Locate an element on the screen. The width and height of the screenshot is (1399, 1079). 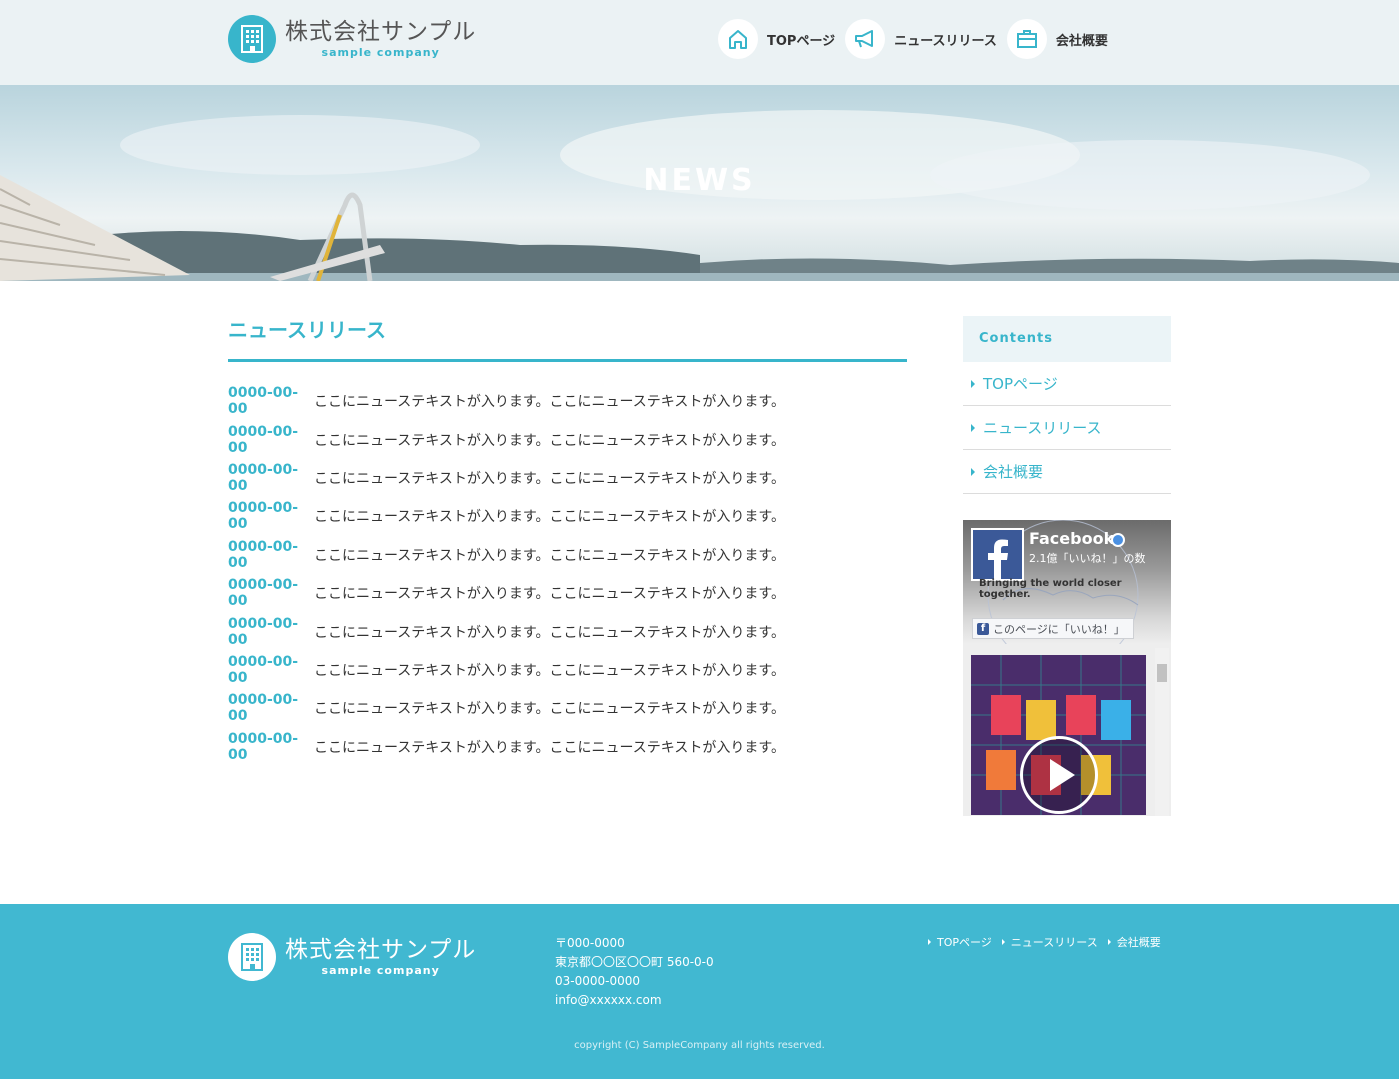
sidebar-item-news: ニュースリリース is located at coordinates (1067, 428).